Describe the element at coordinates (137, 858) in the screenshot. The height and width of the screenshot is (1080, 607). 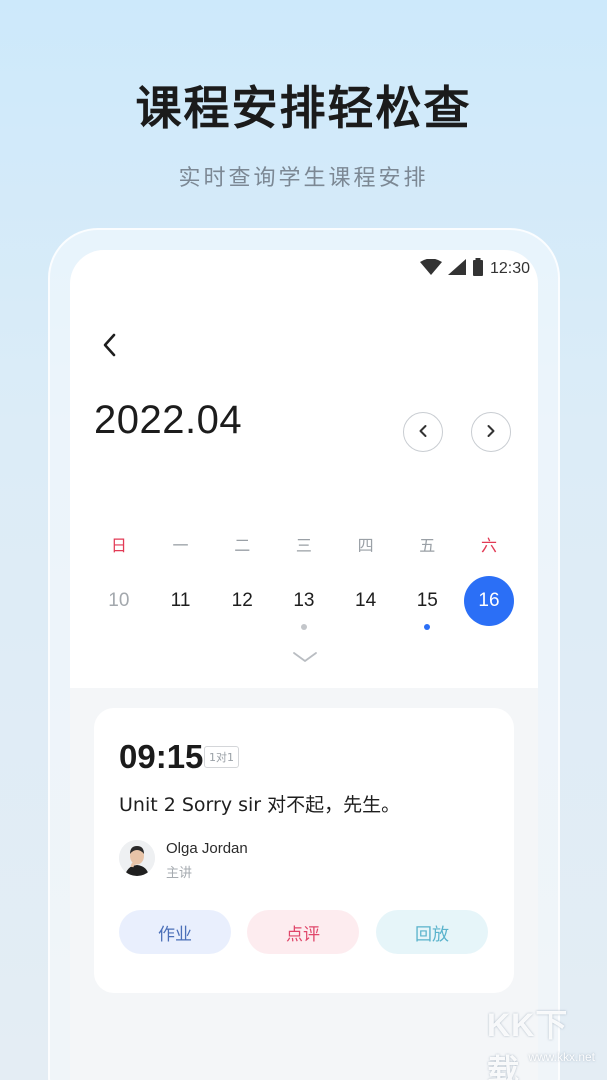
I see `avatar` at that location.